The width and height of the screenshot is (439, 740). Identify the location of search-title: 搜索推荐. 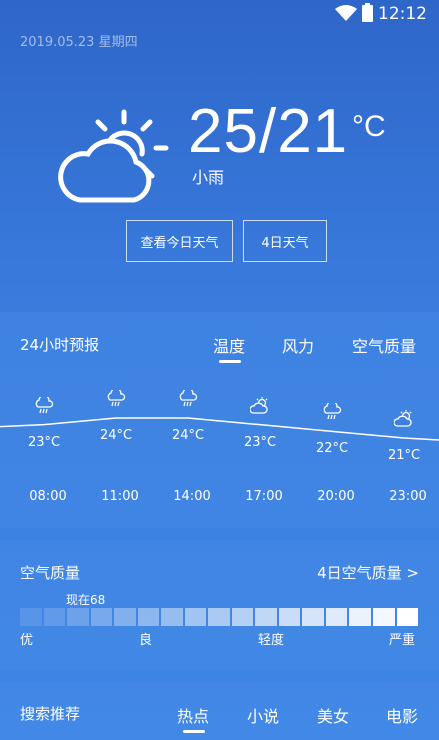
(50, 714).